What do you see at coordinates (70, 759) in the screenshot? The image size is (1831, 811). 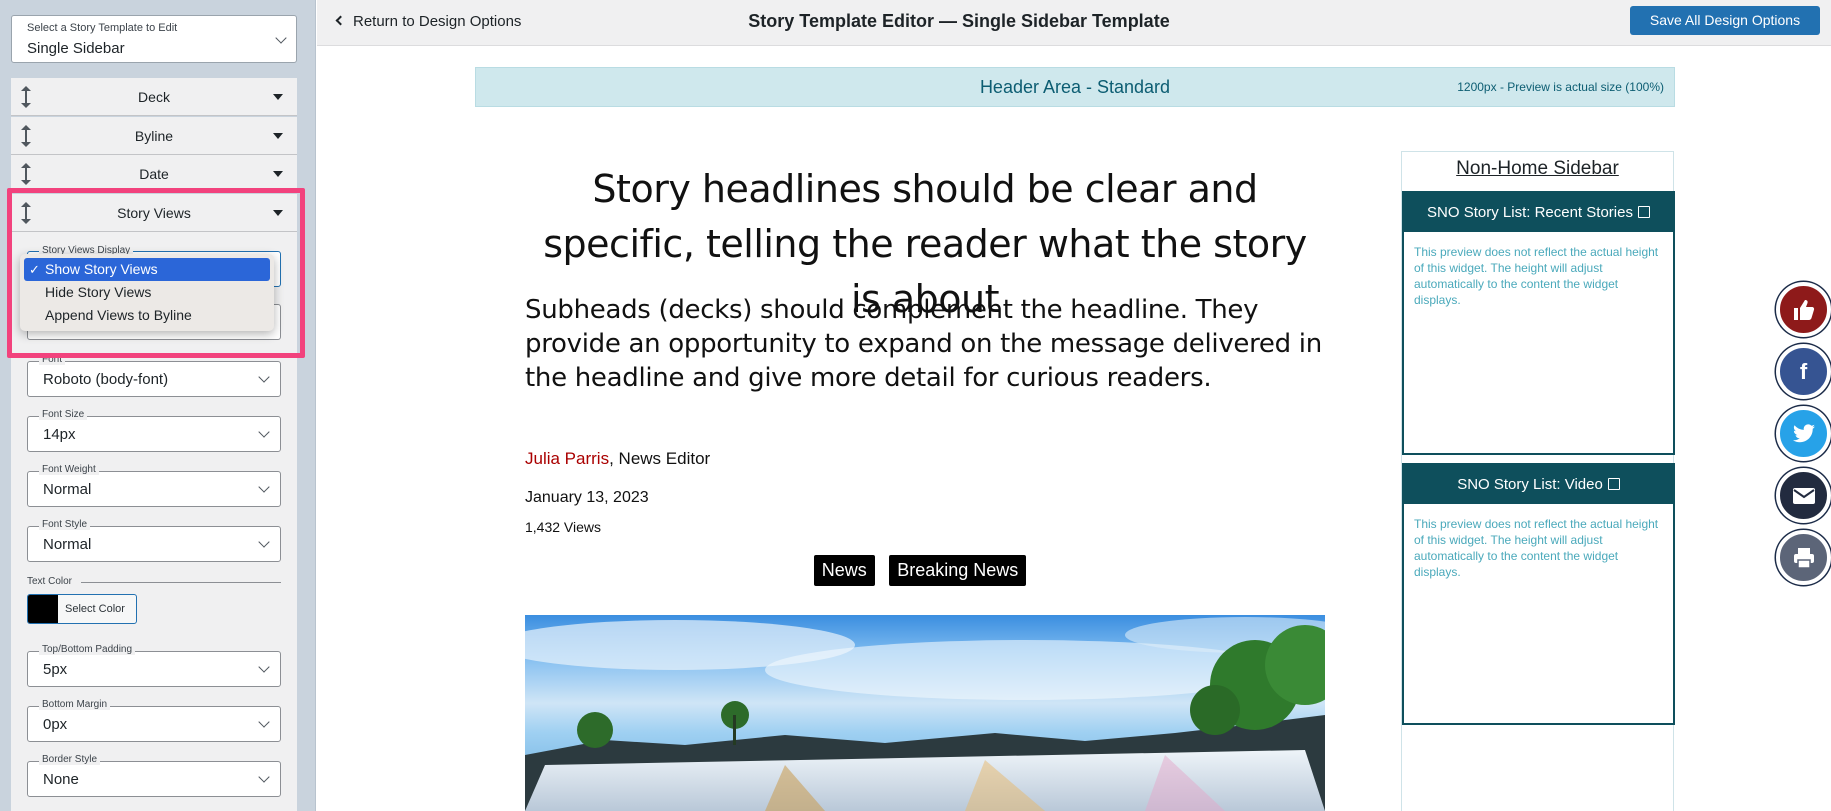 I see `border-style-label: Border Style` at bounding box center [70, 759].